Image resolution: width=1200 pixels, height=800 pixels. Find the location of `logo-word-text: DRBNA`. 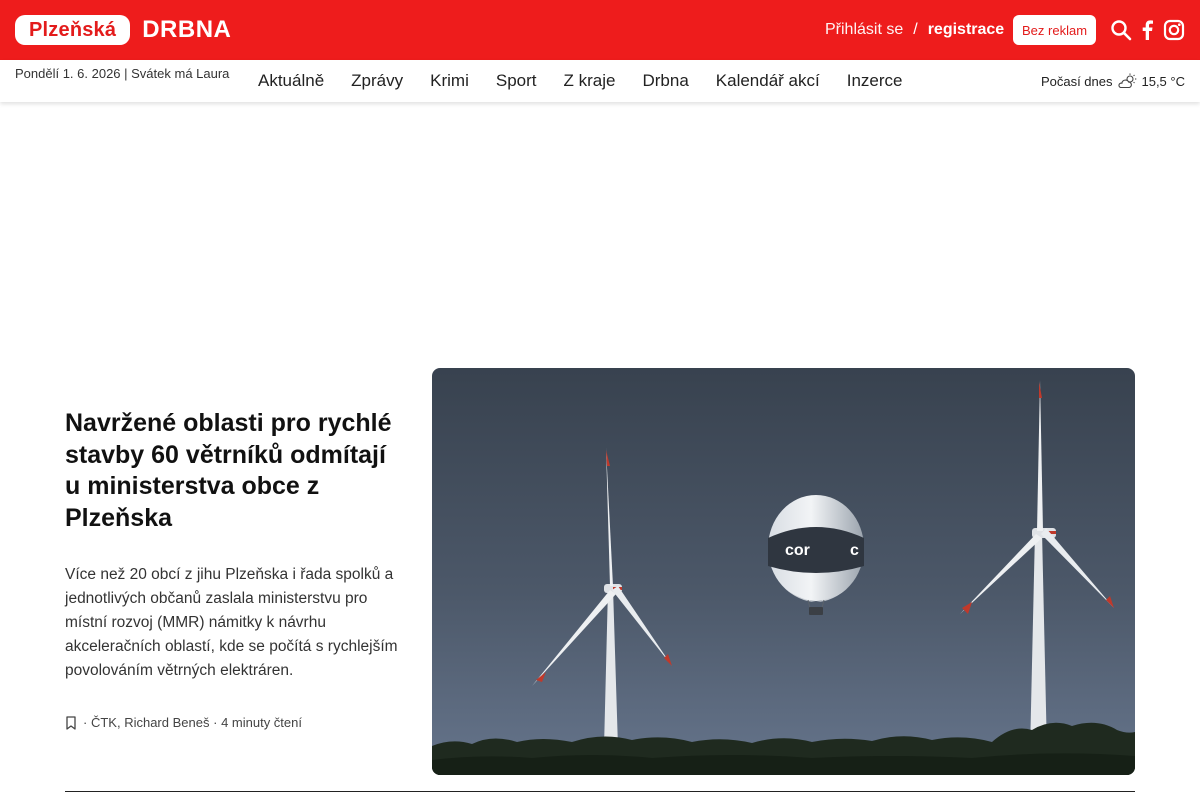

logo-word-text: DRBNA is located at coordinates (187, 29).